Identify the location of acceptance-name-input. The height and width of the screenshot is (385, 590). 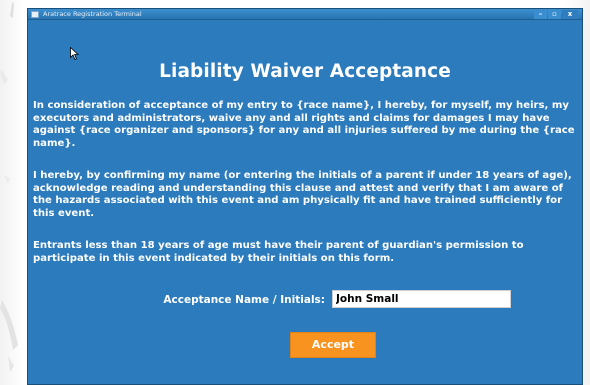
(421, 299).